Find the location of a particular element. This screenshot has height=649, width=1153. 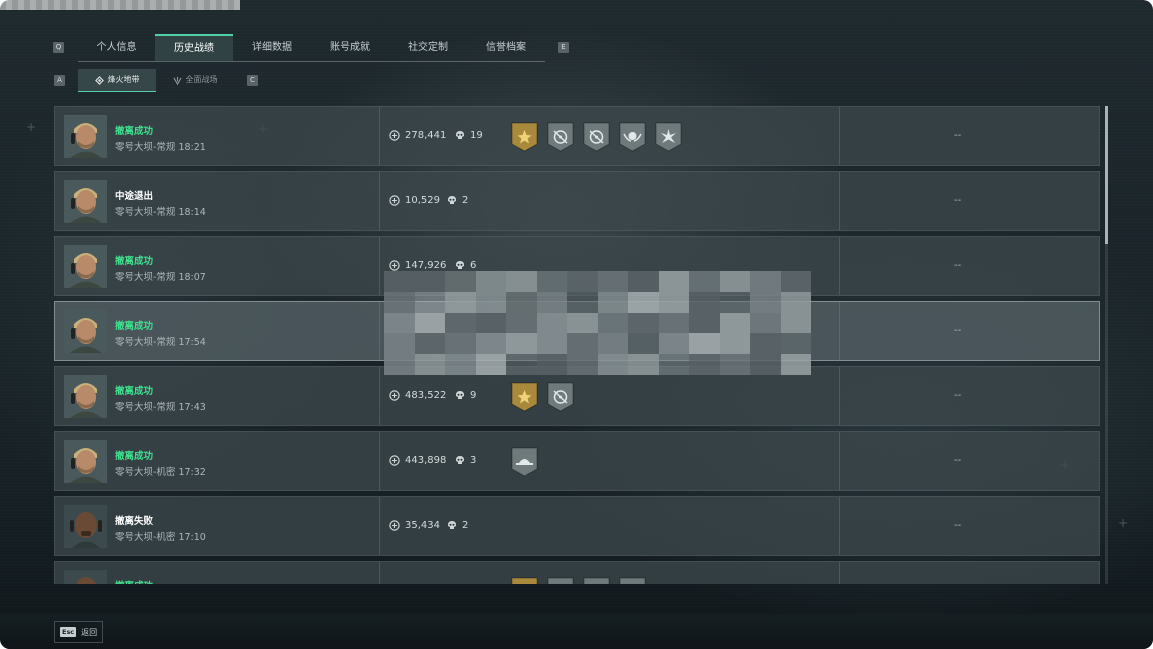

record-kills-text: 3 is located at coordinates (473, 460).